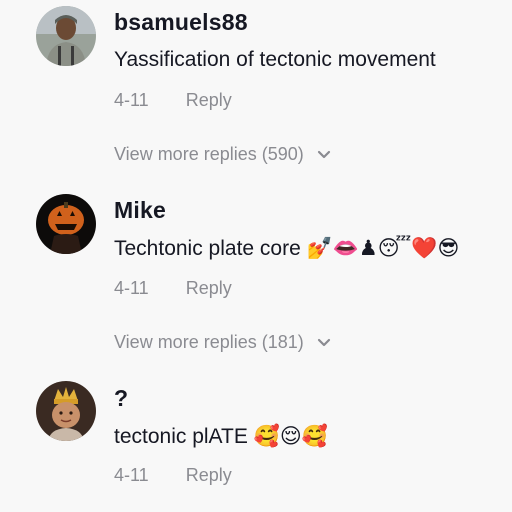 The height and width of the screenshot is (512, 512). Describe the element at coordinates (181, 22) in the screenshot. I see `comment-username: bsamuels88` at that location.